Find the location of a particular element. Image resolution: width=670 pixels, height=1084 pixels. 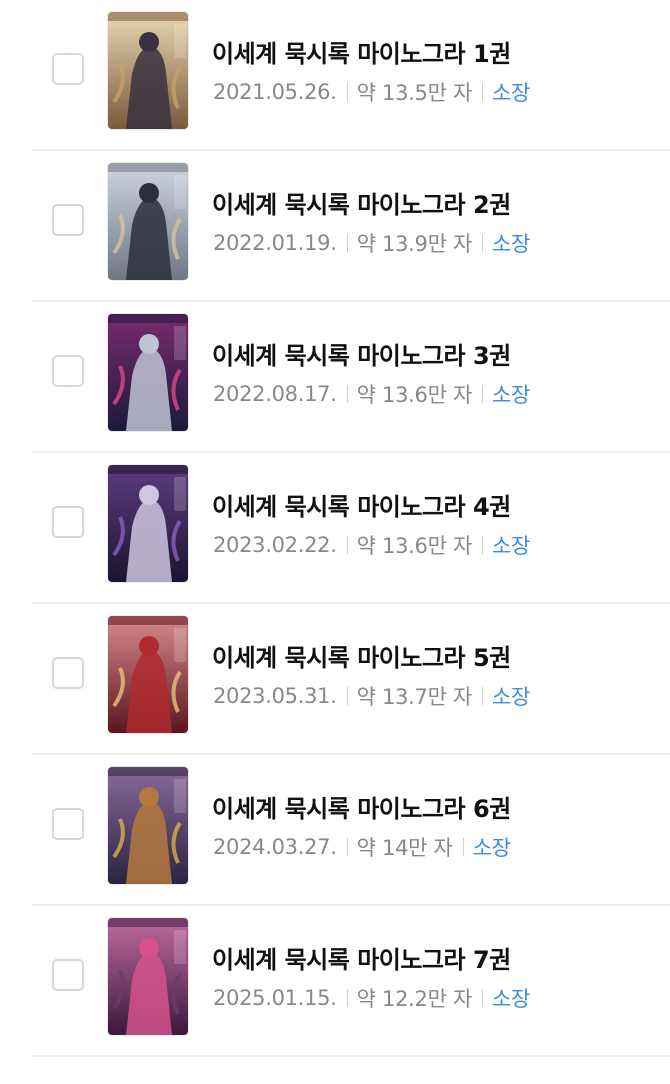

book-meta: 2022.01.19. 약 13.9만 자 소장 is located at coordinates (371, 243).